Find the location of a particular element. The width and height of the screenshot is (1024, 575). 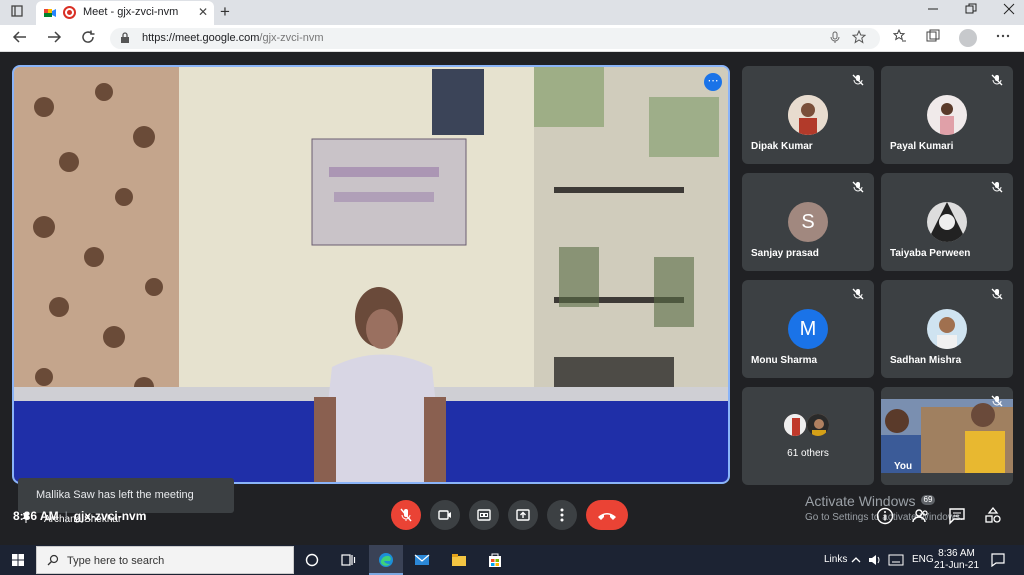

settings-menu-icon is located at coordinates (1003, 37).